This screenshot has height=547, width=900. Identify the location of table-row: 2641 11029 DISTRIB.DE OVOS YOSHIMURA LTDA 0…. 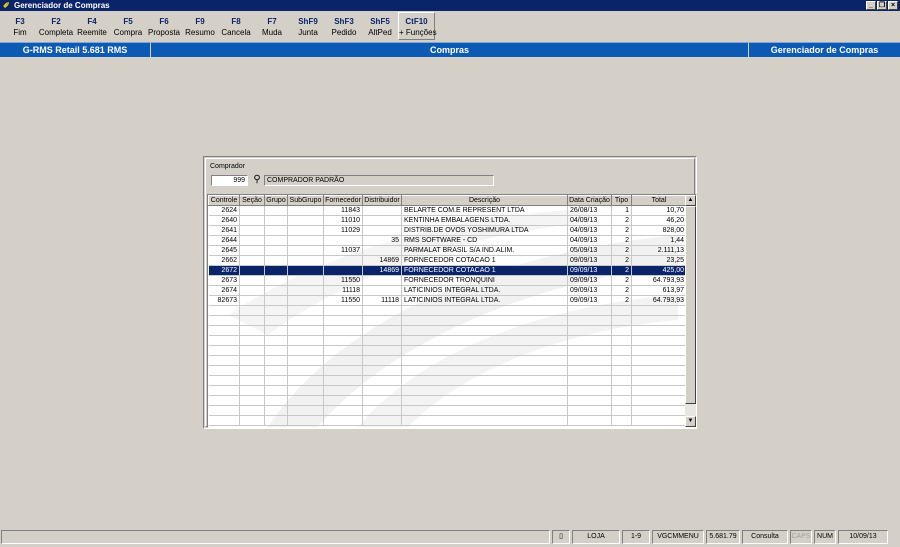
(447, 230).